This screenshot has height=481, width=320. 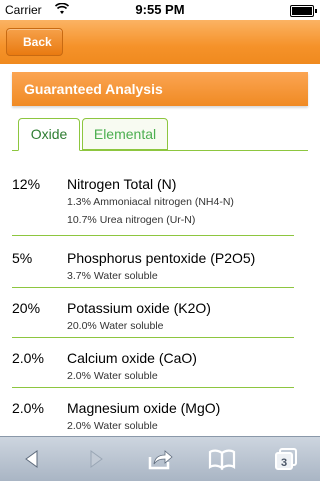 What do you see at coordinates (150, 202) in the screenshot?
I see `row-detail: 1.3% Ammoniacal nitrogen (NH4-N)` at bounding box center [150, 202].